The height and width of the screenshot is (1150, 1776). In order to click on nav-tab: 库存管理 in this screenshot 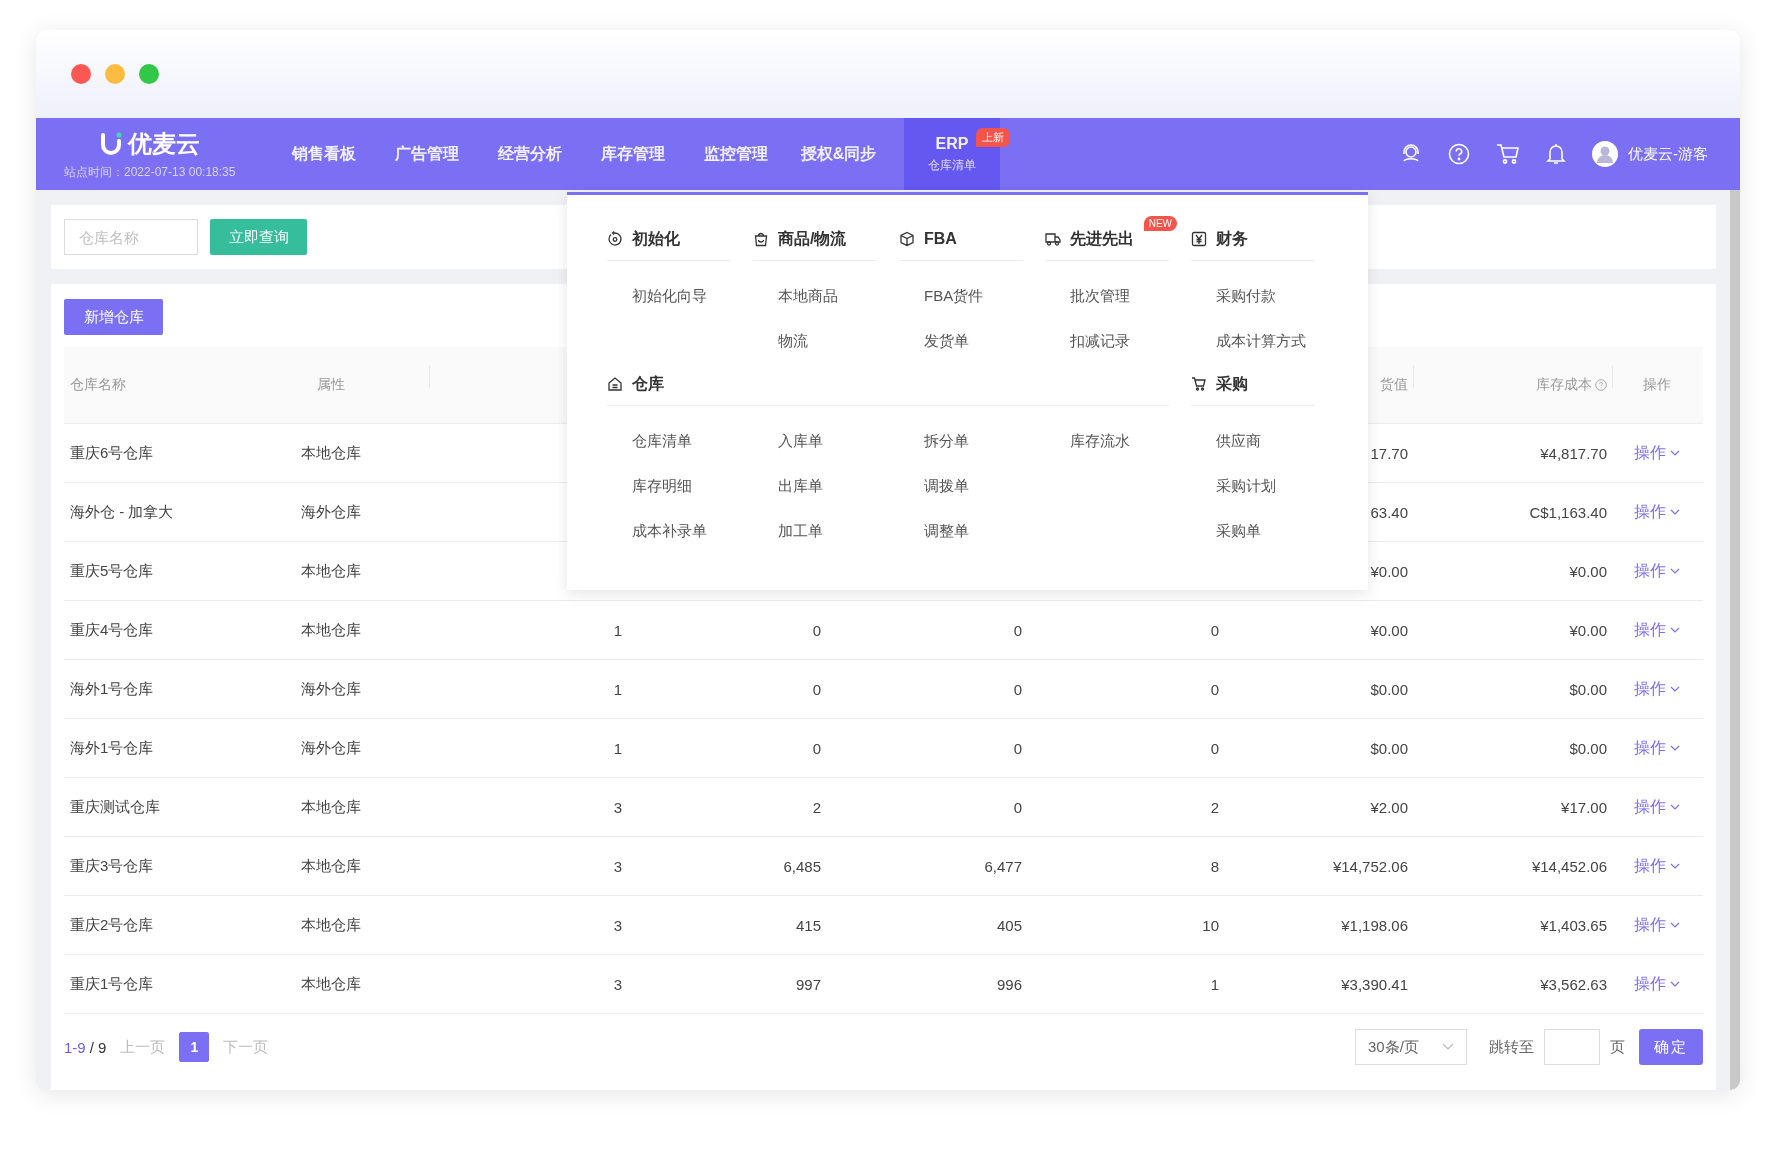, I will do `click(632, 154)`.